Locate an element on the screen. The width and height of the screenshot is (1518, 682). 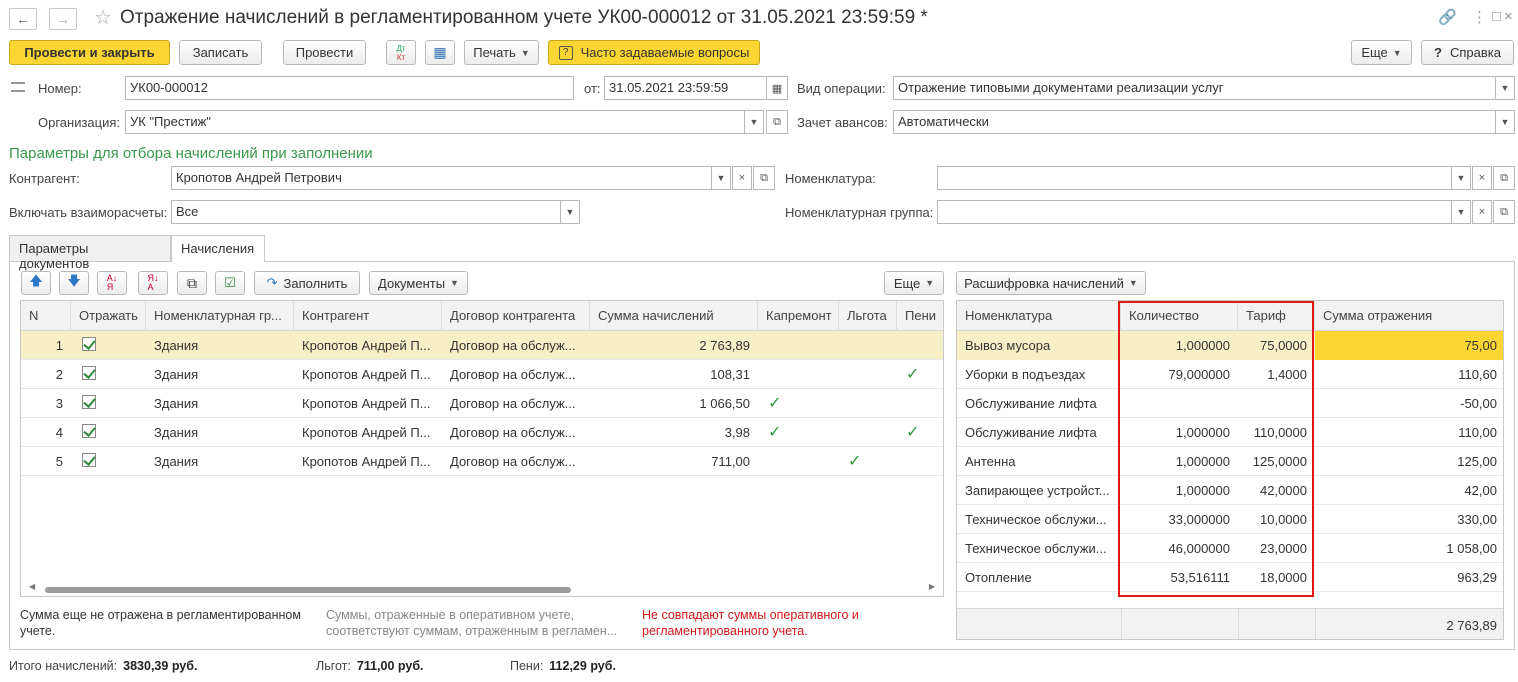
org-open-button: ⧉ is located at coordinates (777, 122).